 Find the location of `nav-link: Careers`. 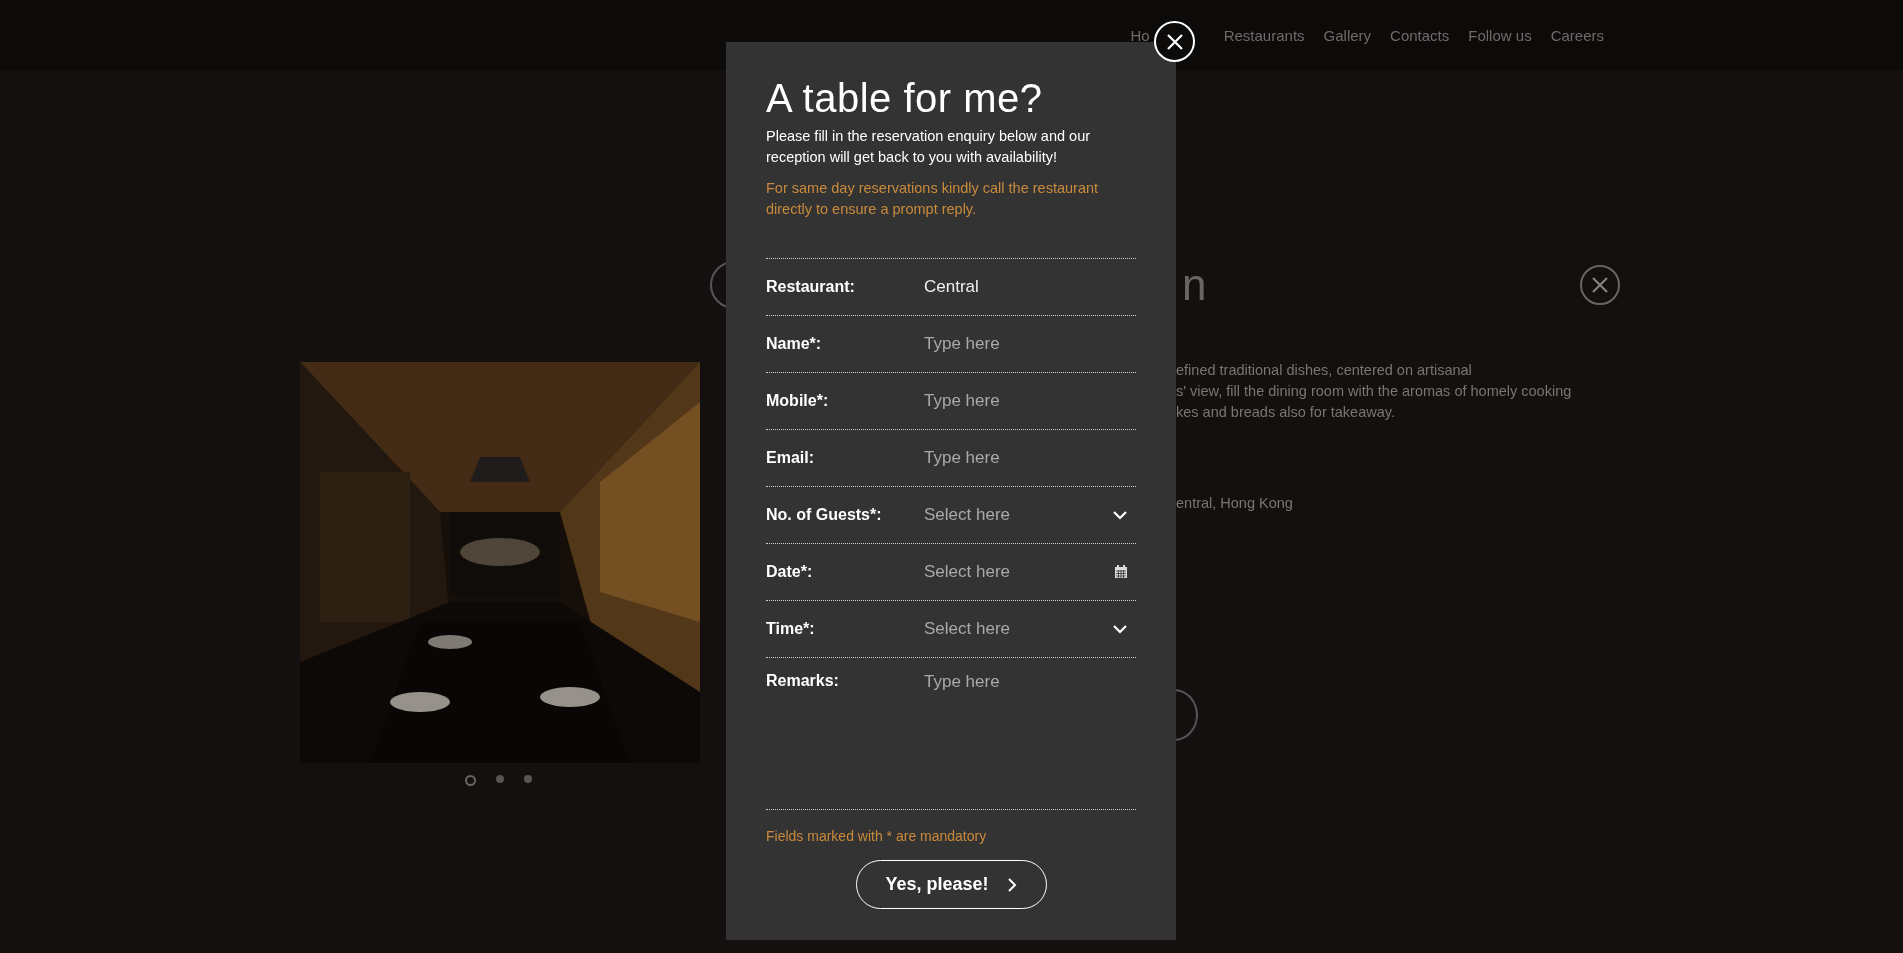

nav-link: Careers is located at coordinates (1577, 35).